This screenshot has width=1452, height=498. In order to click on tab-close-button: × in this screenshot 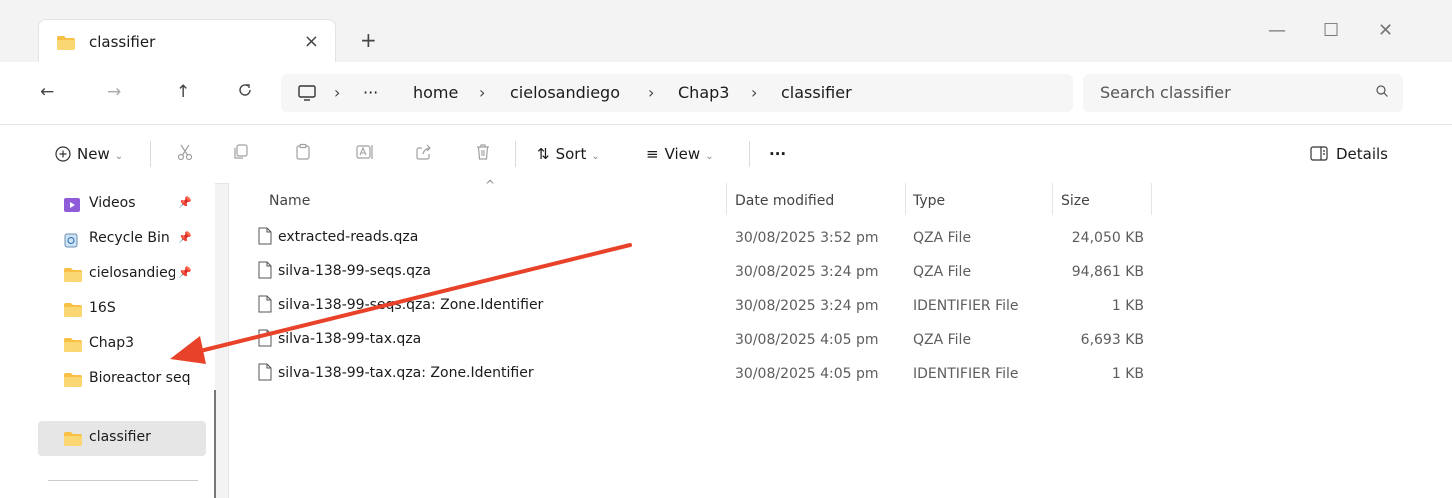, I will do `click(311, 41)`.